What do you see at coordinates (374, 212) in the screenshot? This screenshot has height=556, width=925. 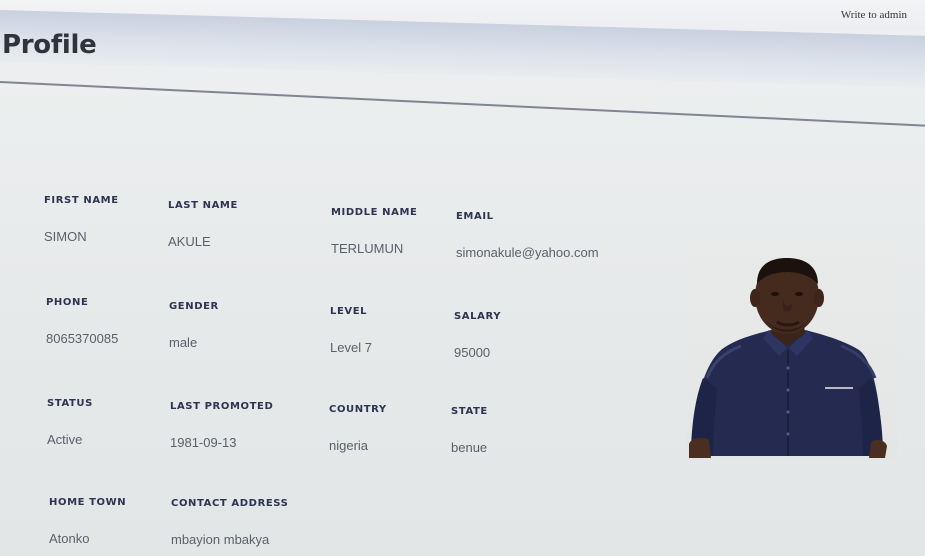 I see `middle-name-label: MIDDLE NAME` at bounding box center [374, 212].